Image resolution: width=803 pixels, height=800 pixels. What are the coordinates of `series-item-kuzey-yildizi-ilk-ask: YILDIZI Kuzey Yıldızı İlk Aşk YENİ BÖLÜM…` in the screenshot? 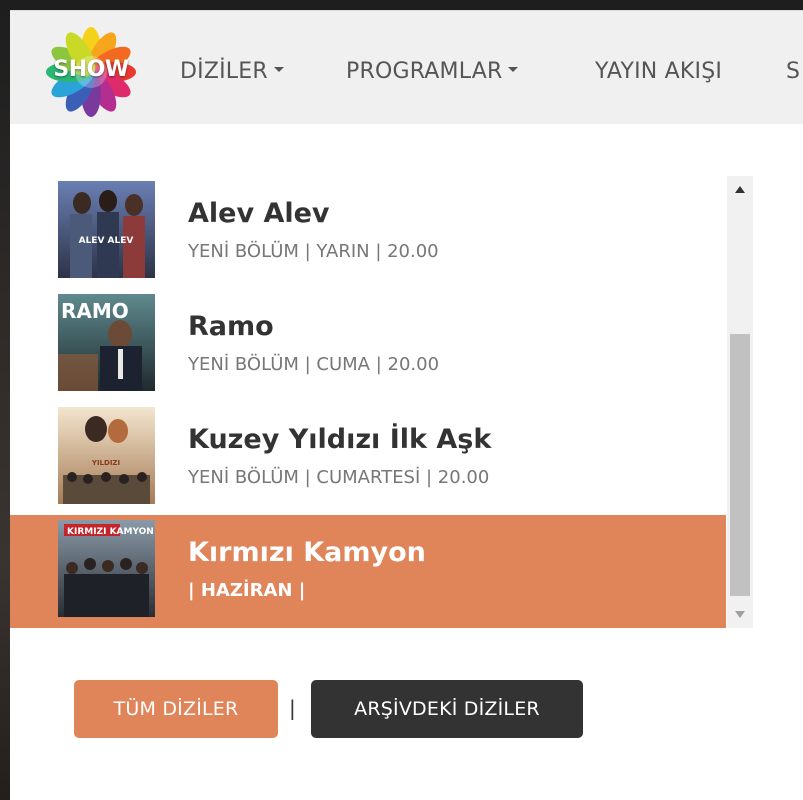 It's located at (368, 458).